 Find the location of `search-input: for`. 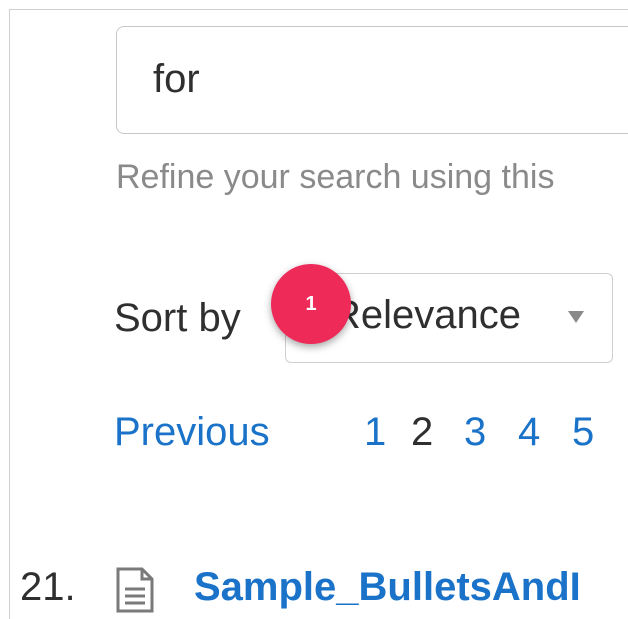

search-input: for is located at coordinates (372, 80).